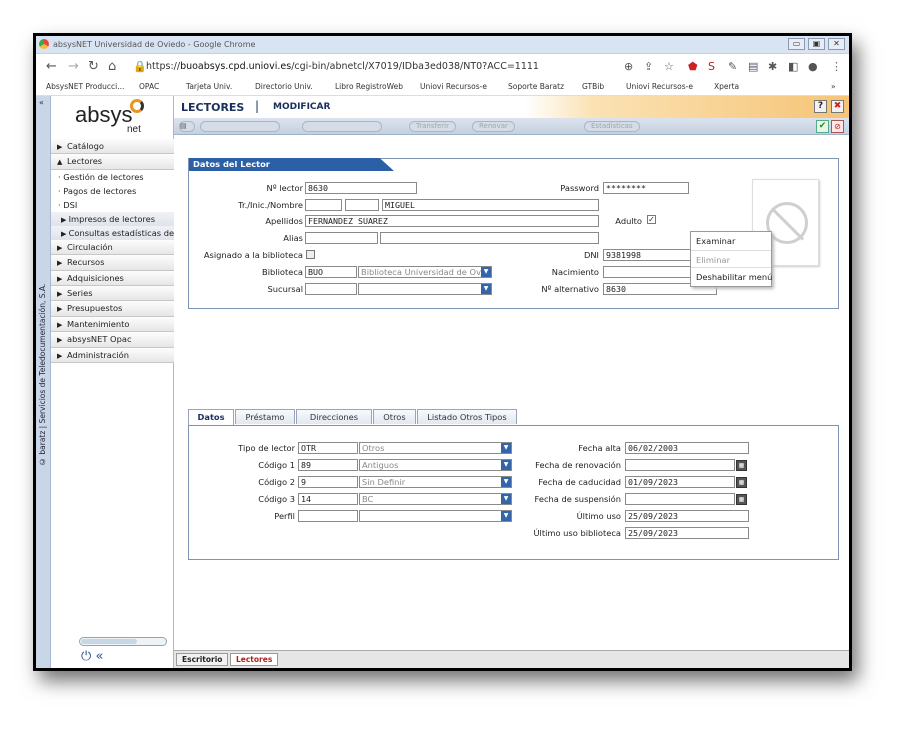 The height and width of the screenshot is (739, 920). What do you see at coordinates (93, 66) in the screenshot?
I see `reload-icon: ↻` at bounding box center [93, 66].